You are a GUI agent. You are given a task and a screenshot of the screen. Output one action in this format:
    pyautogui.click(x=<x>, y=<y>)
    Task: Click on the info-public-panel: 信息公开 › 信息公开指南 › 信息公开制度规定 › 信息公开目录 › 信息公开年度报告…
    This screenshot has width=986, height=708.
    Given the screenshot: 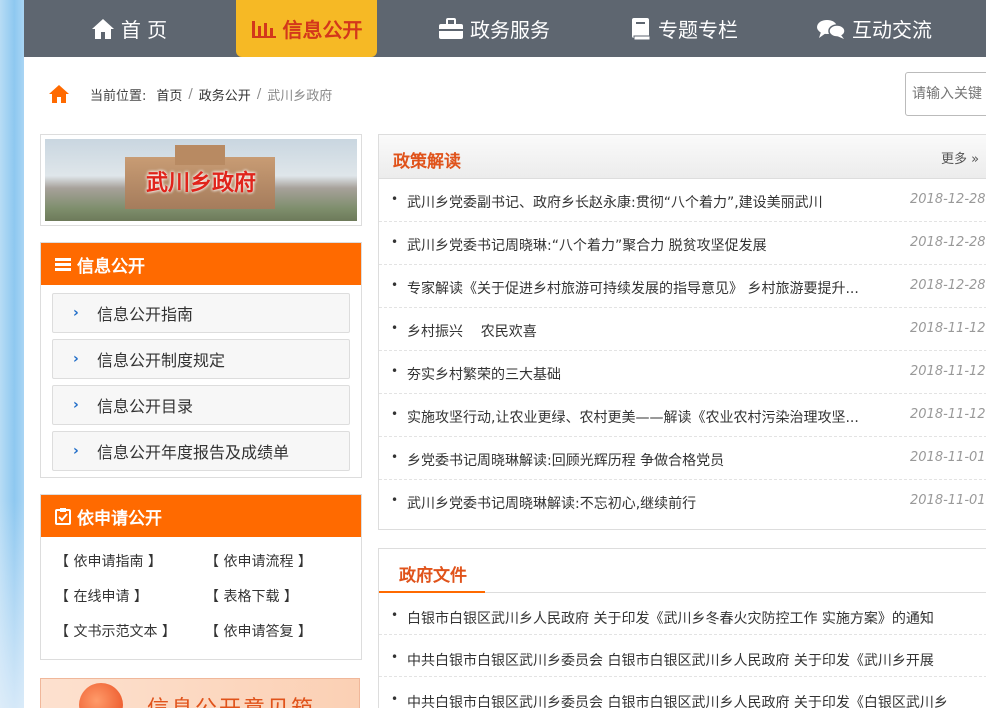 What is the action you would take?
    pyautogui.click(x=201, y=360)
    